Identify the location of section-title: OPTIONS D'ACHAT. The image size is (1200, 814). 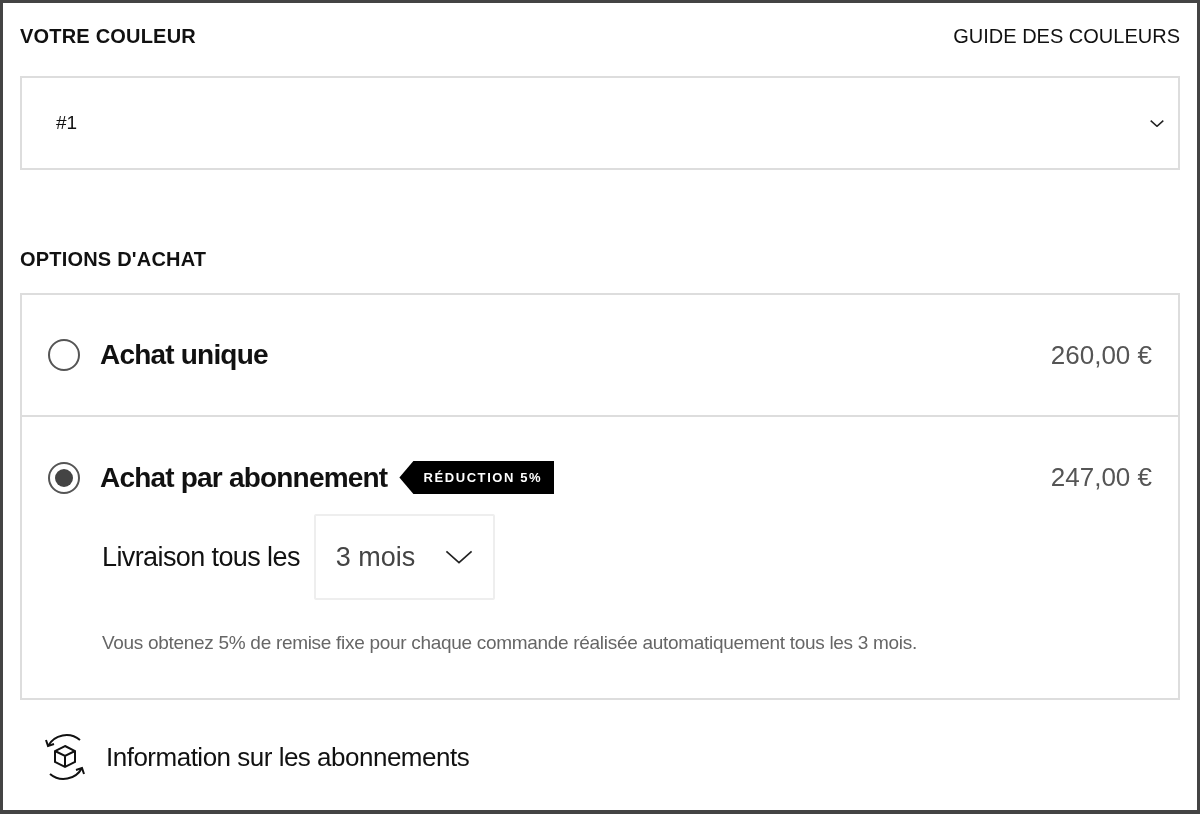
(114, 259).